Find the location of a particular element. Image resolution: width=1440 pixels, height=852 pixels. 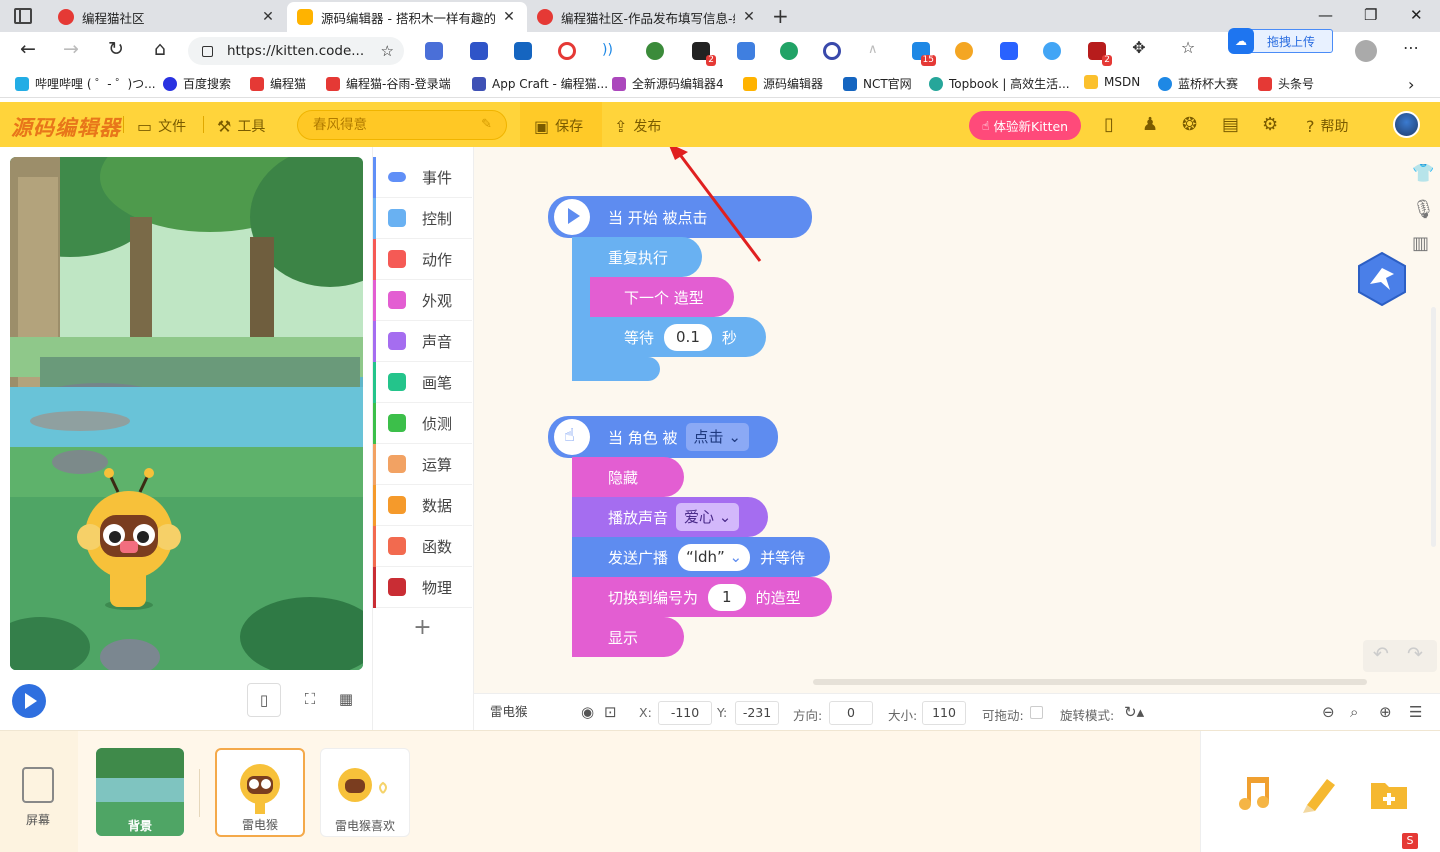

backpack-icon: ▤ is located at coordinates (1230, 124).